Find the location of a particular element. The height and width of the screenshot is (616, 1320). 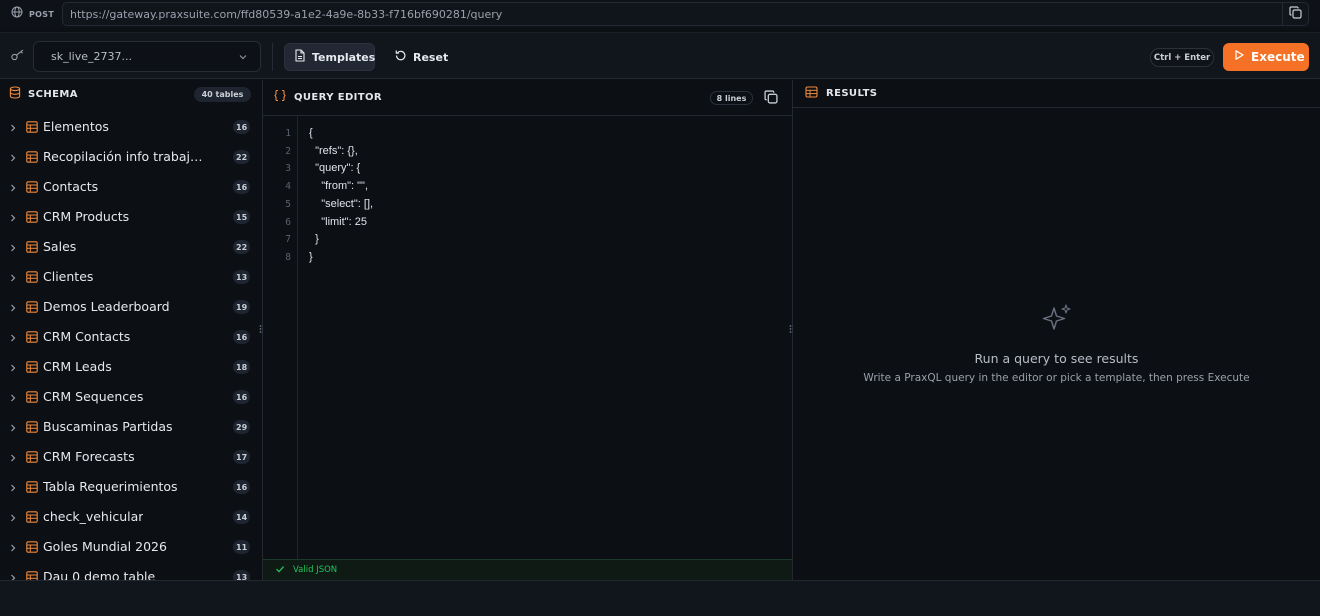

schema-table-item: Dau 0 demo table 13 is located at coordinates (131, 571).